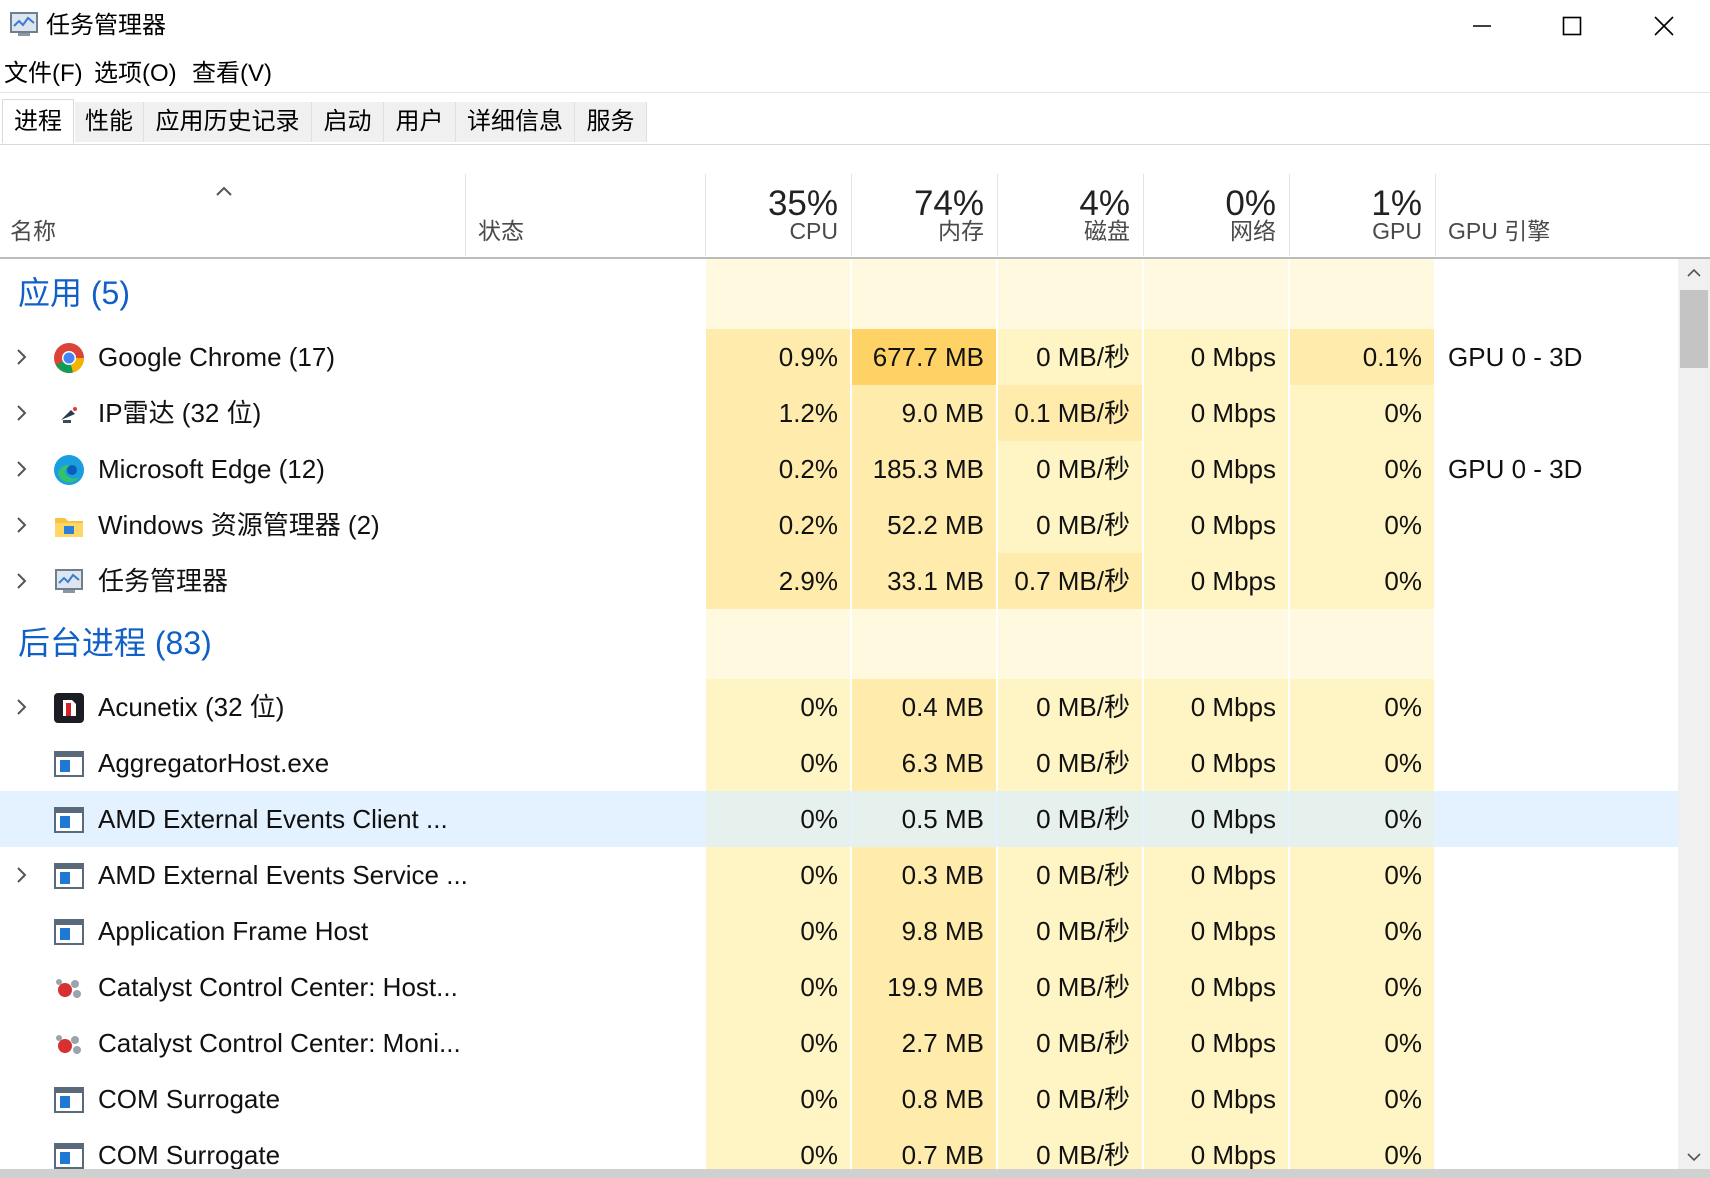  What do you see at coordinates (924, 581) in the screenshot?
I see `memory-cell: 33.1 MB` at bounding box center [924, 581].